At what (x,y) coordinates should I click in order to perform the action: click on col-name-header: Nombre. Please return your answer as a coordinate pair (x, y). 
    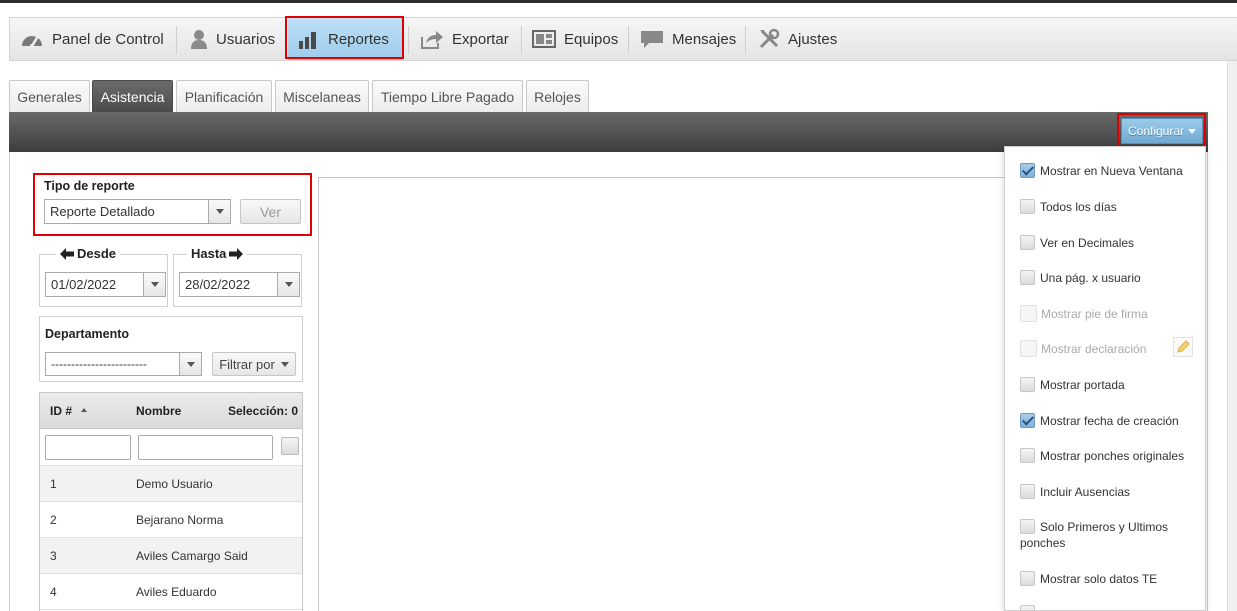
    Looking at the image, I should click on (158, 411).